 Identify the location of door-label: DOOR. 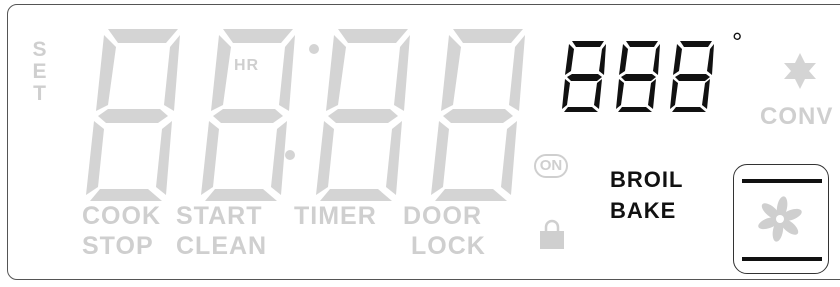
(442, 216).